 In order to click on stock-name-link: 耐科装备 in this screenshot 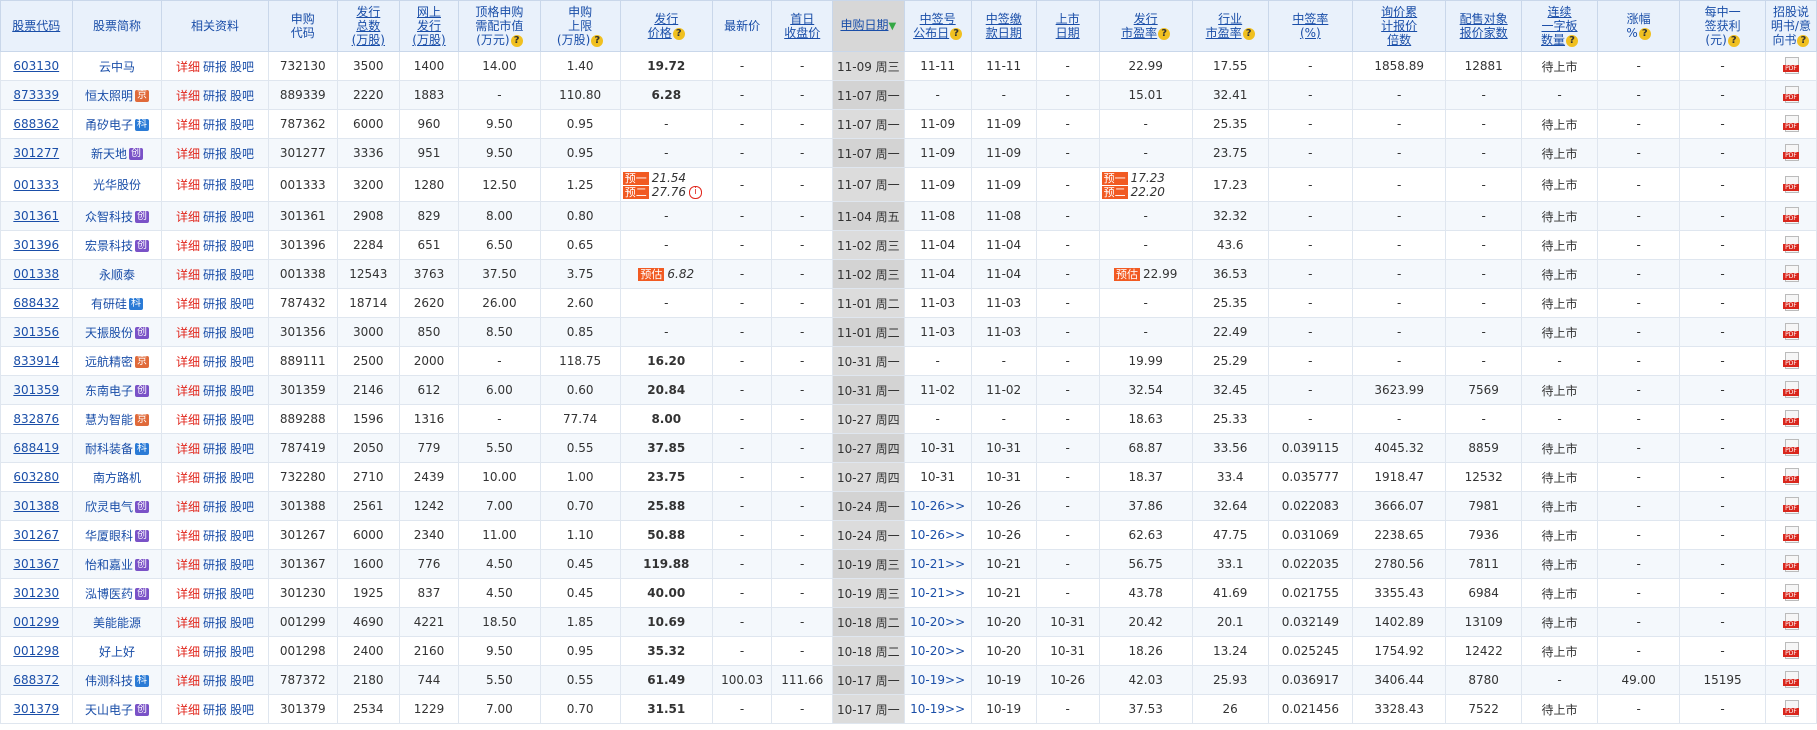, I will do `click(109, 449)`.